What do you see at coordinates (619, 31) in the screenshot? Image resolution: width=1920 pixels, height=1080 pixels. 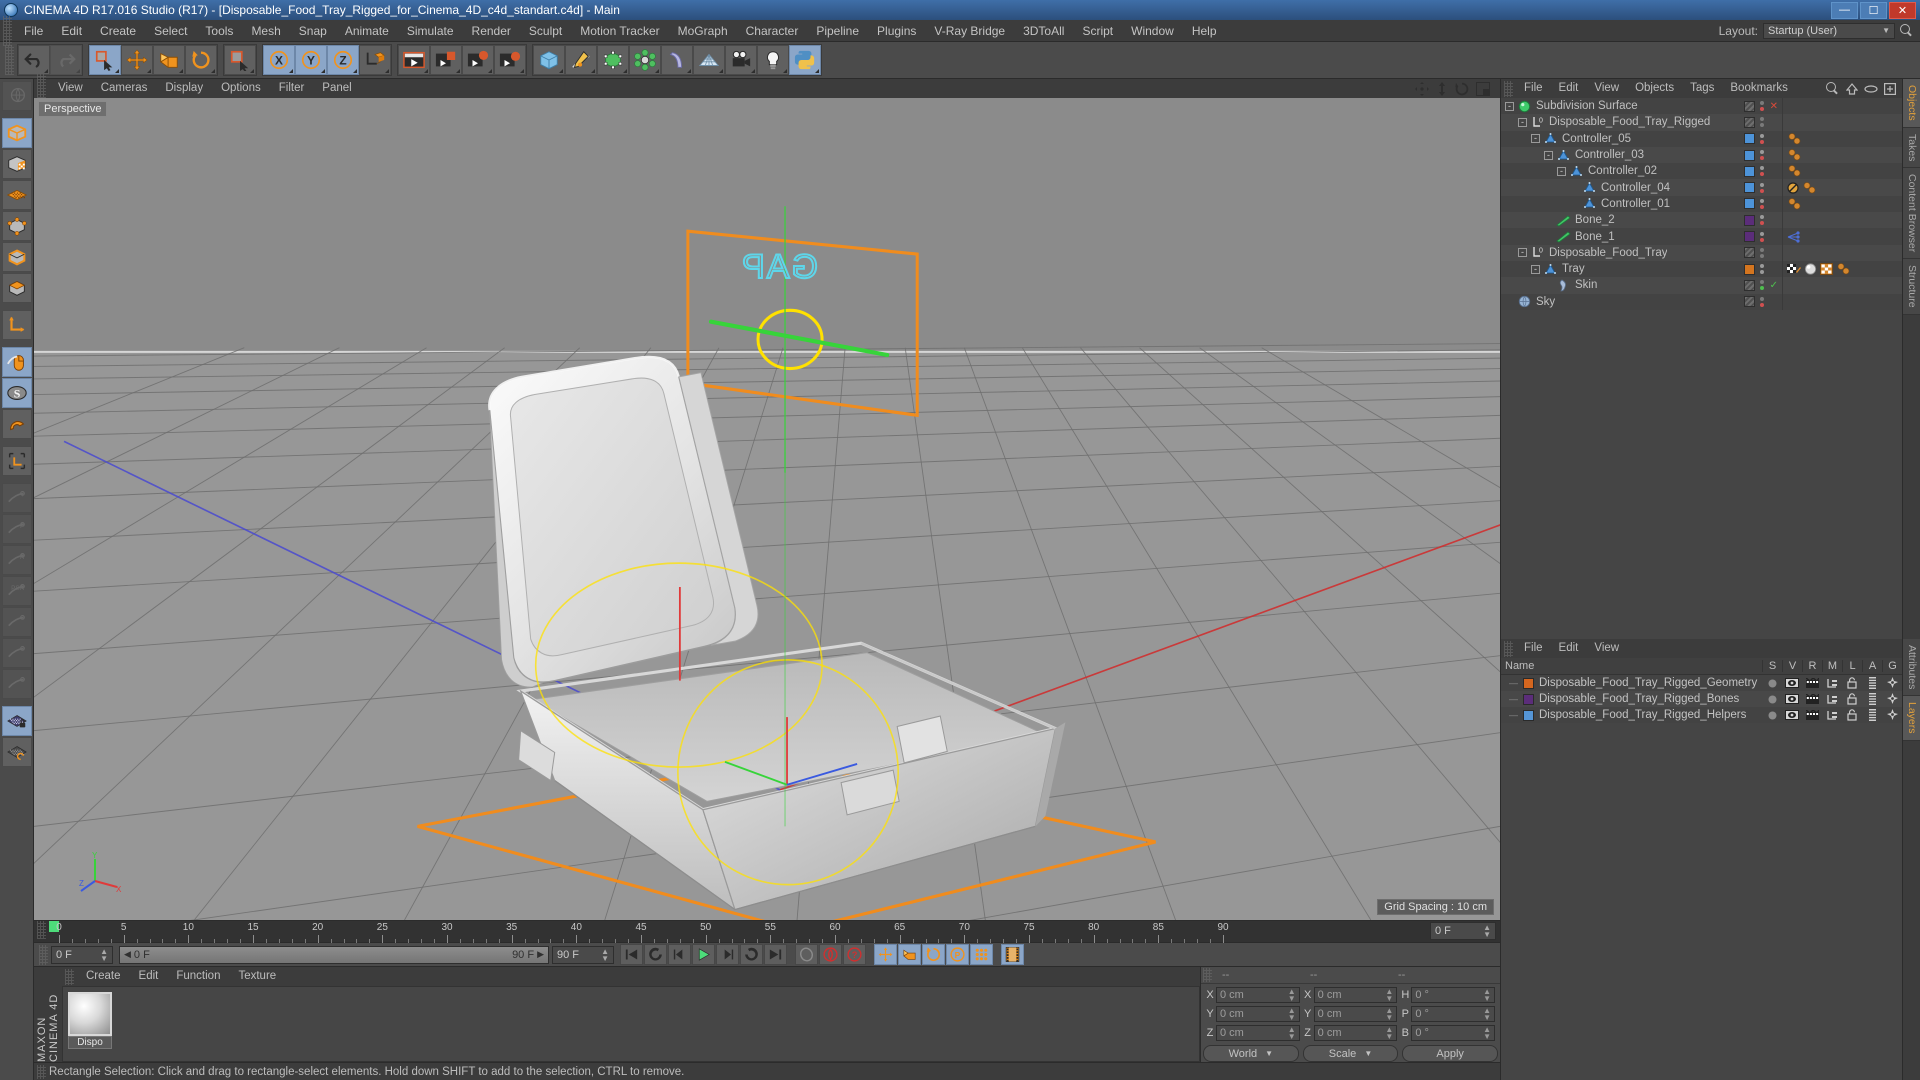 I see `menu-item-motion-tracker: Motion Tracker` at bounding box center [619, 31].